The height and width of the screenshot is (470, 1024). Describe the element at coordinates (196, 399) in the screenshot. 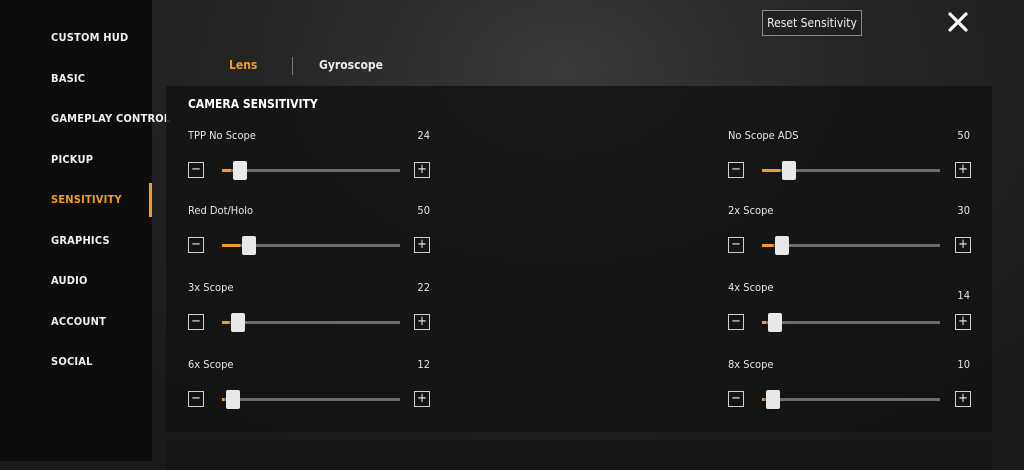

I see `decrease-button-6x-scope: −` at that location.